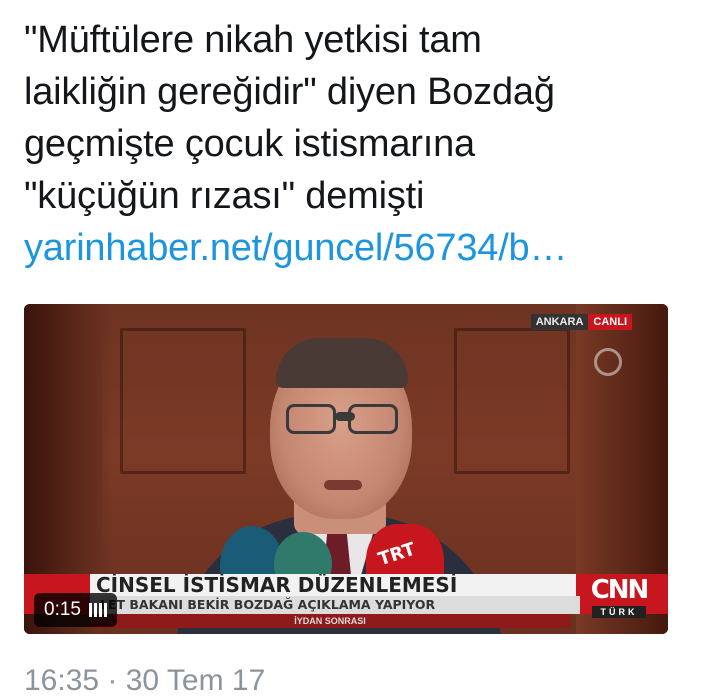  I want to click on live-badge-live: CANLI, so click(610, 322).